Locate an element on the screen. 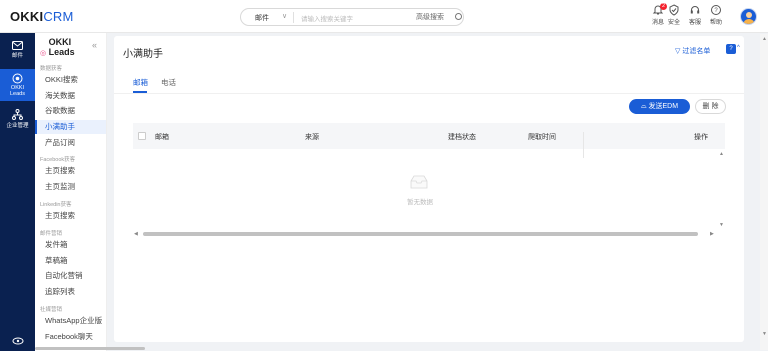 This screenshot has width=768, height=351. sidebar-item-whatsapp: WhatsApp企业版 is located at coordinates (70, 321).